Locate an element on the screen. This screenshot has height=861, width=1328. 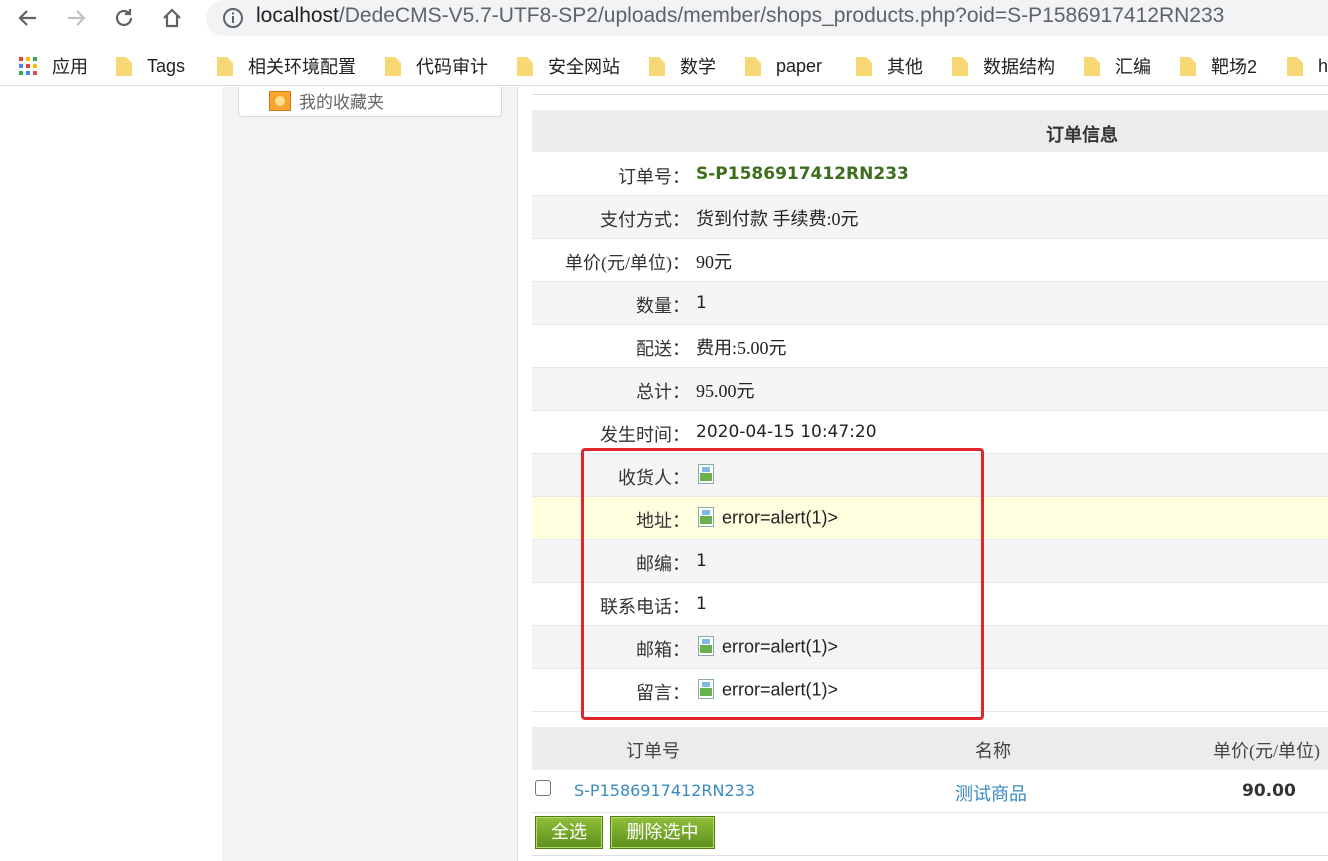
order-info-row: 数量： 1 is located at coordinates (930, 303).